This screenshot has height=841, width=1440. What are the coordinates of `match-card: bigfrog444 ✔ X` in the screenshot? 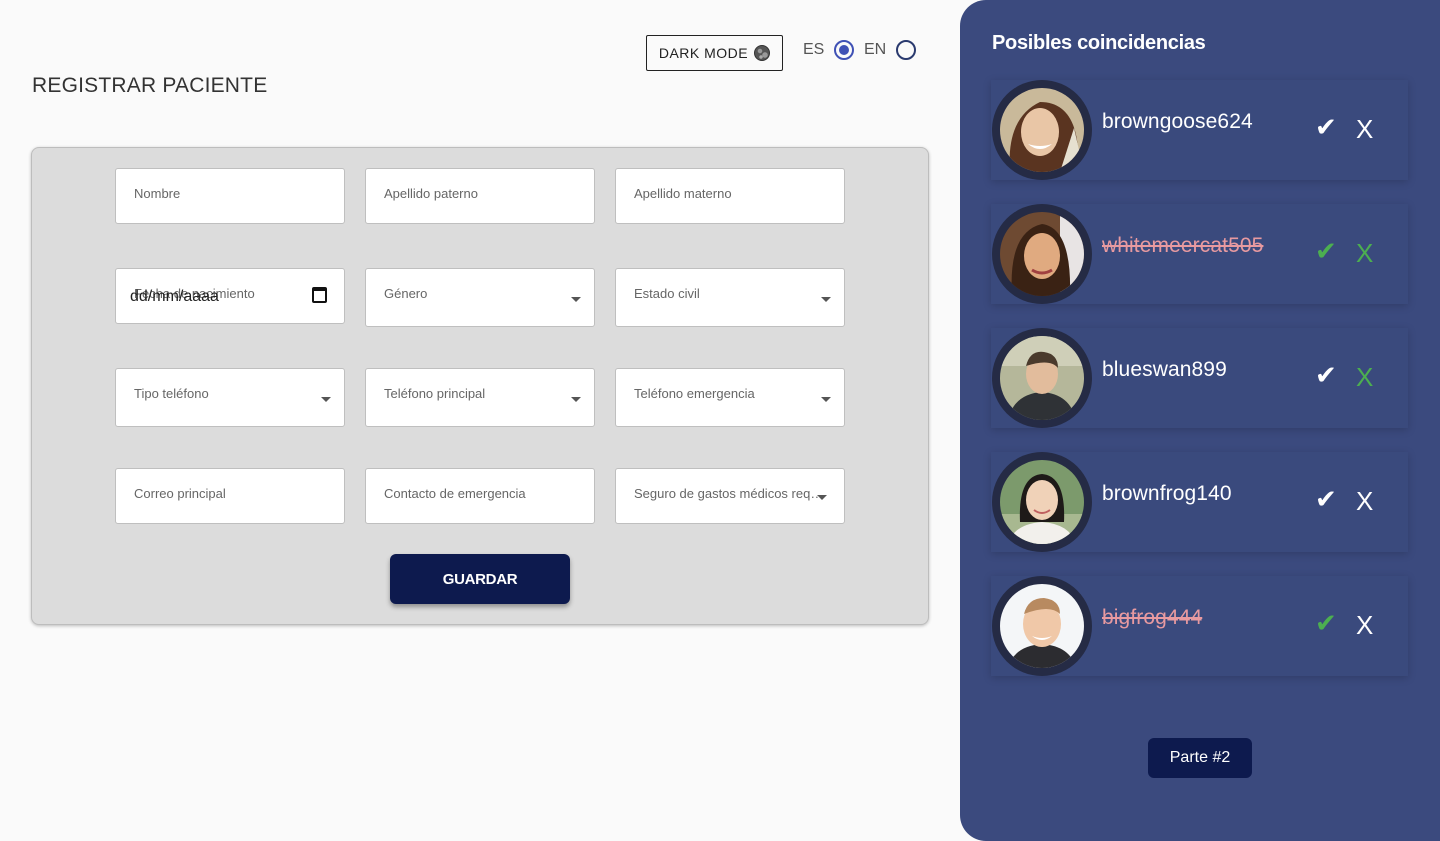 It's located at (1199, 626).